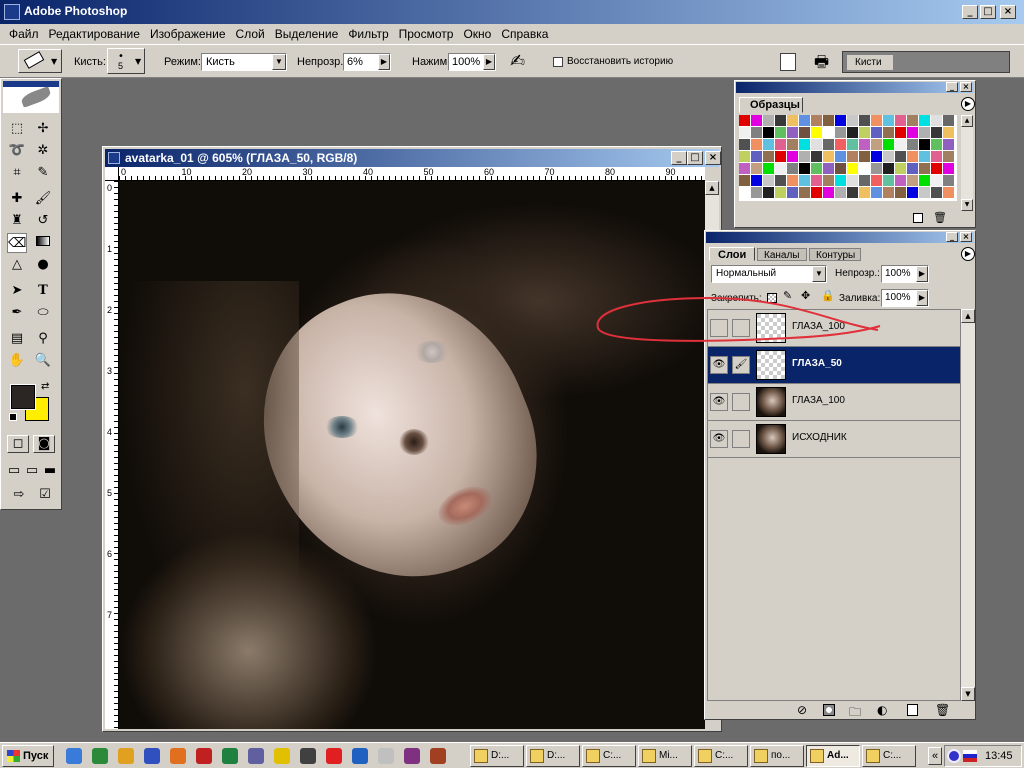 Image resolution: width=1024 pixels, height=768 pixels. Describe the element at coordinates (855, 87) in the screenshot. I see `swatches-titlebar: _ ×` at that location.